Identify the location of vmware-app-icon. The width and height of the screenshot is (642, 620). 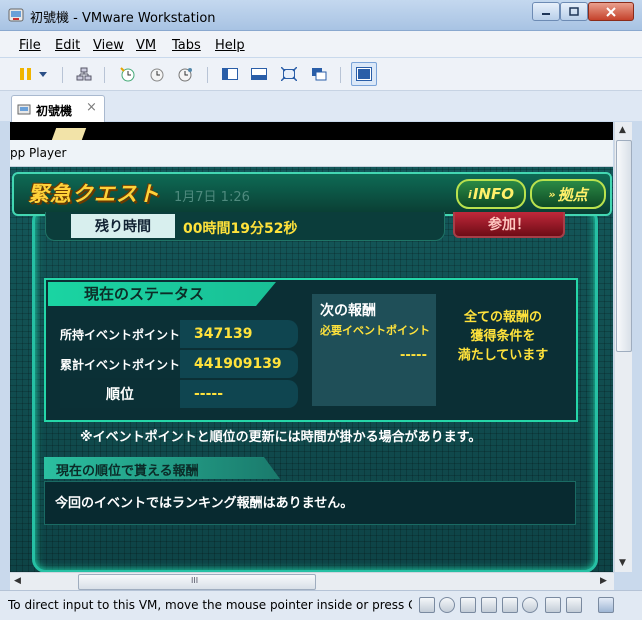
(16, 15).